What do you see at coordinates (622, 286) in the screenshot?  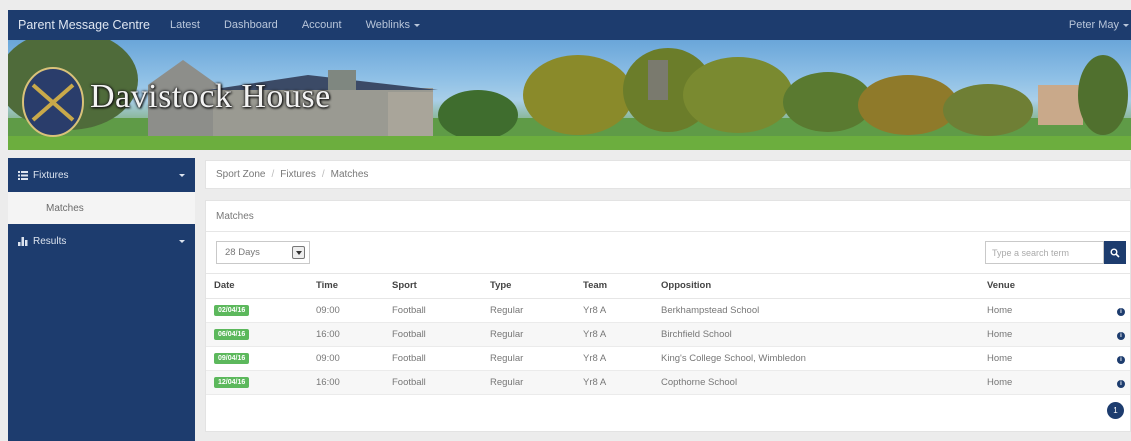 I see `column-header-team: Team` at bounding box center [622, 286].